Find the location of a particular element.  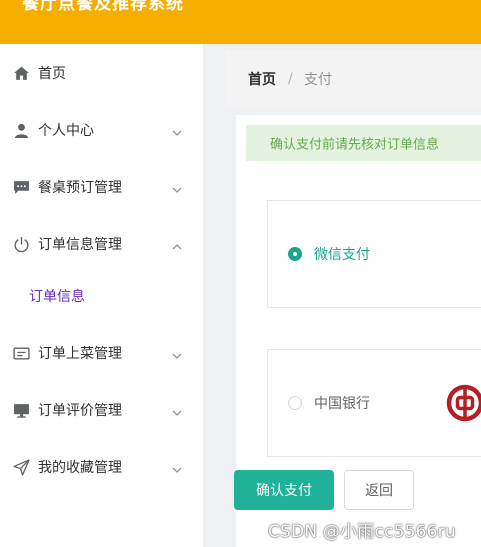

sidebar-item-review-management: 订单评价管理 is located at coordinates (101, 410).